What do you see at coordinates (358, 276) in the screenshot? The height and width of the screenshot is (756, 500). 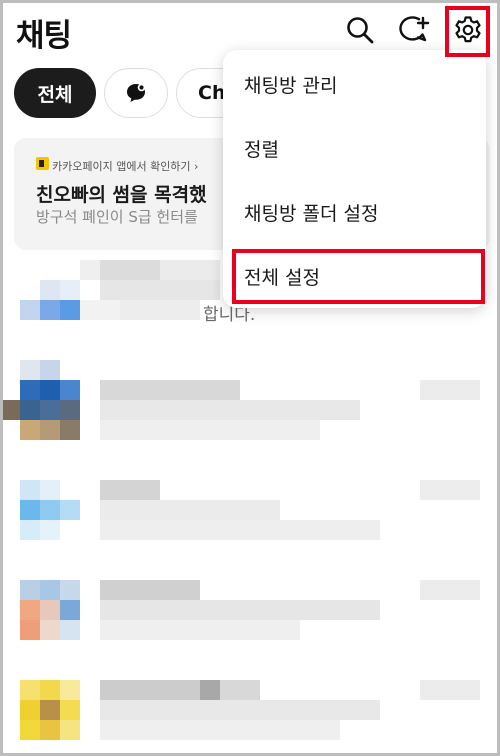 I see `all-settings-highlight-box` at bounding box center [358, 276].